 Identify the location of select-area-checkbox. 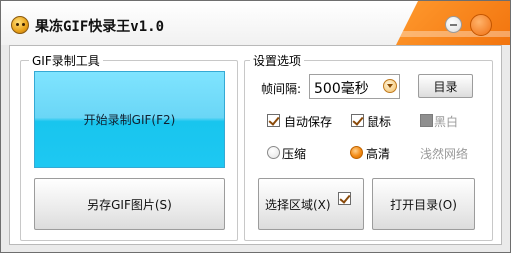
(344, 198).